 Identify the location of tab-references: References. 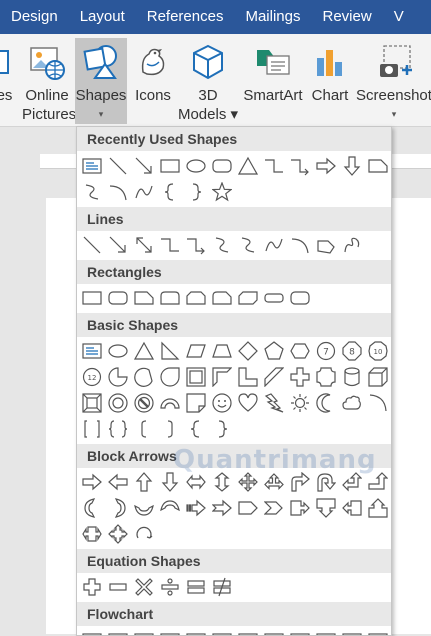
(185, 17).